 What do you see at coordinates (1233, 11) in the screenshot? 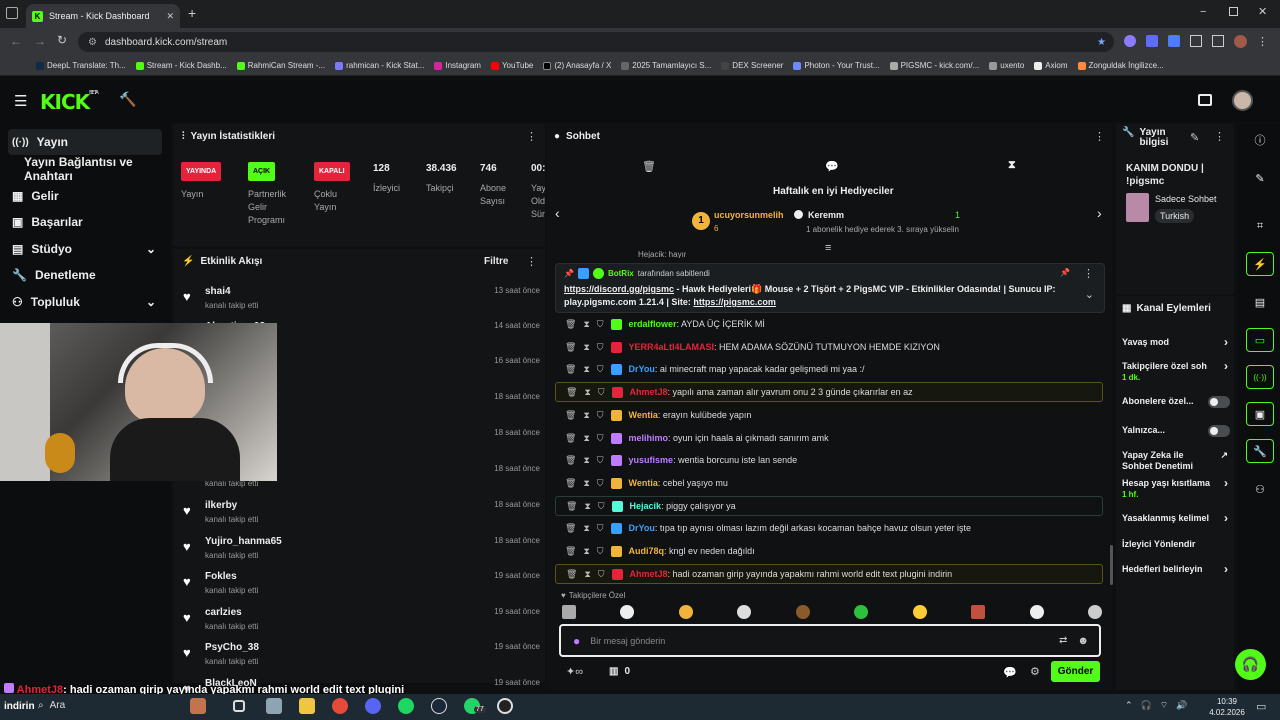
I see `maximize-icon` at bounding box center [1233, 11].